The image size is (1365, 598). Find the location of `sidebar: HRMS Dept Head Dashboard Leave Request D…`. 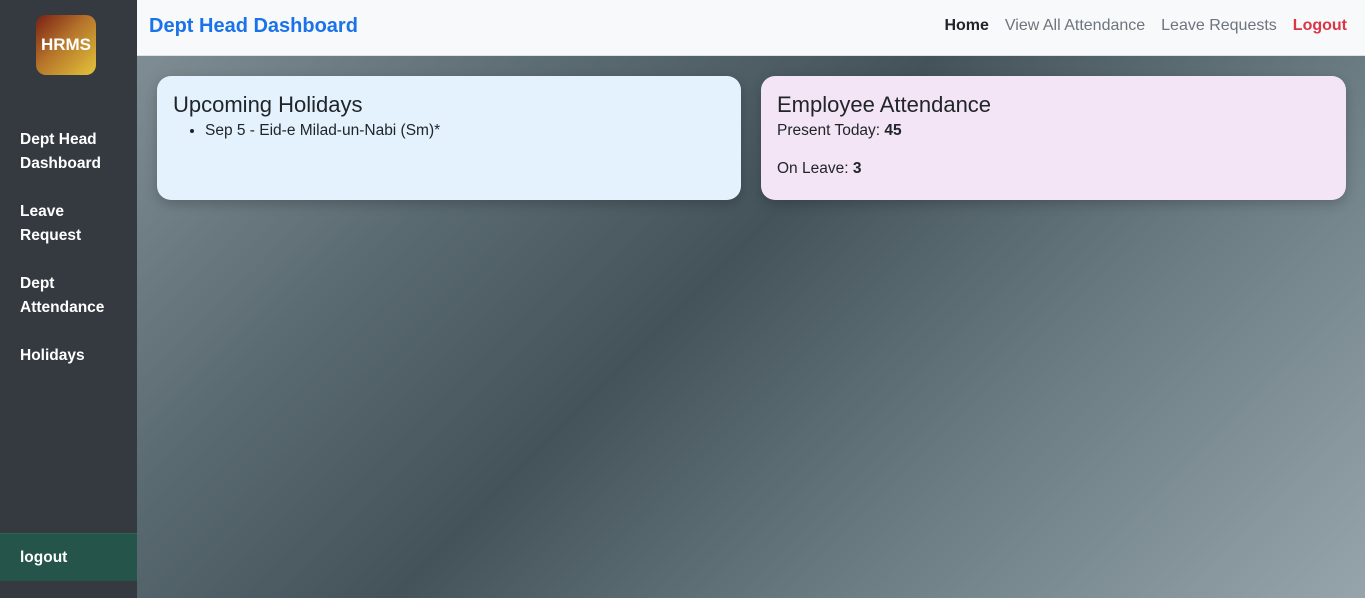

sidebar: HRMS Dept Head Dashboard Leave Request D… is located at coordinates (68, 299).